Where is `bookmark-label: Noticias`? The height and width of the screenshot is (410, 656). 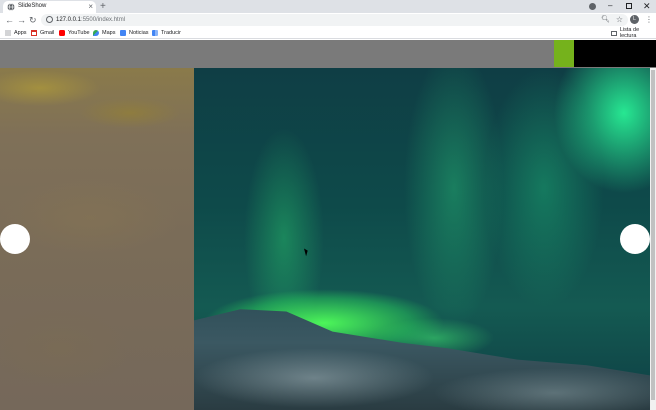
bookmark-label: Noticias is located at coordinates (139, 33).